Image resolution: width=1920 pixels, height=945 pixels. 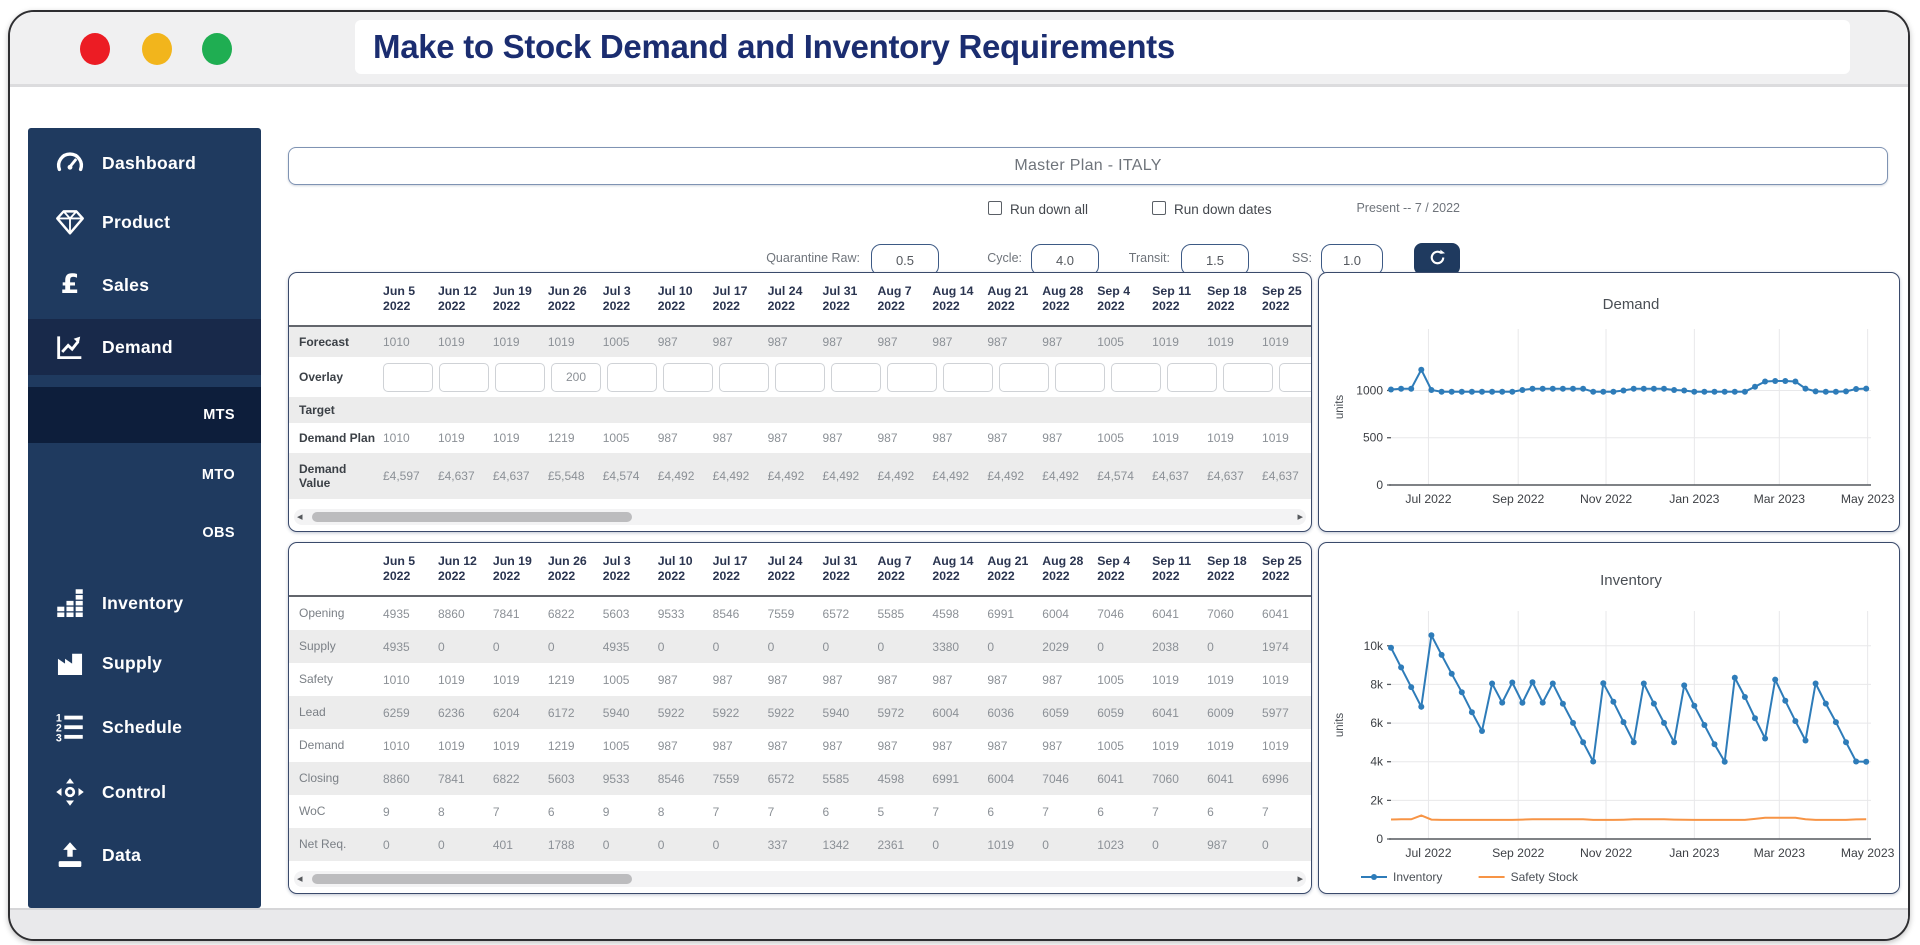 What do you see at coordinates (134, 792) in the screenshot?
I see `sidebar-item-label: Control` at bounding box center [134, 792].